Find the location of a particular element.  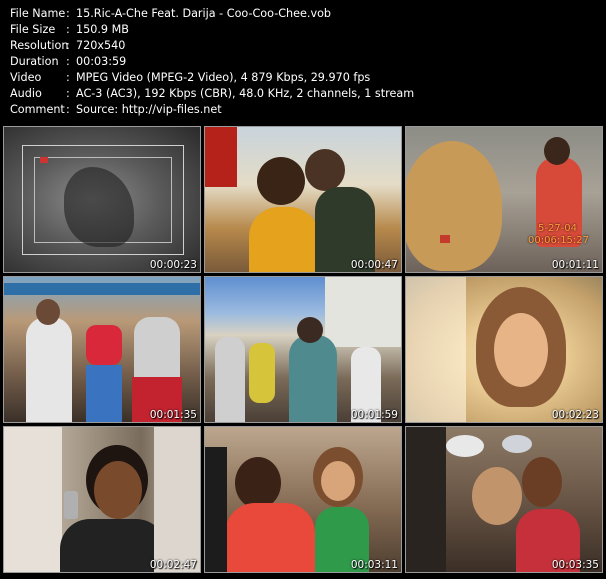

overlay-clock: 00:06:15:27 is located at coordinates (559, 240).